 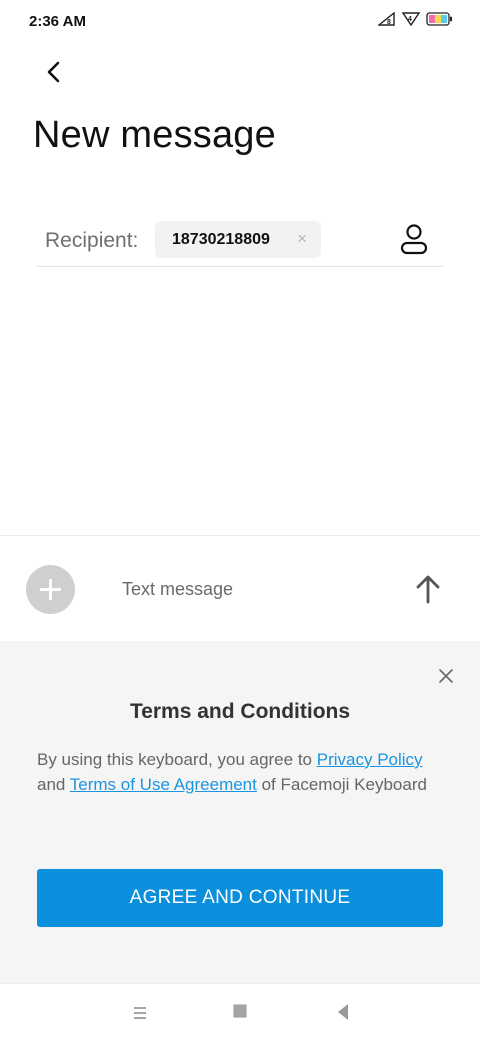 I want to click on recents-button, so click(x=141, y=1013).